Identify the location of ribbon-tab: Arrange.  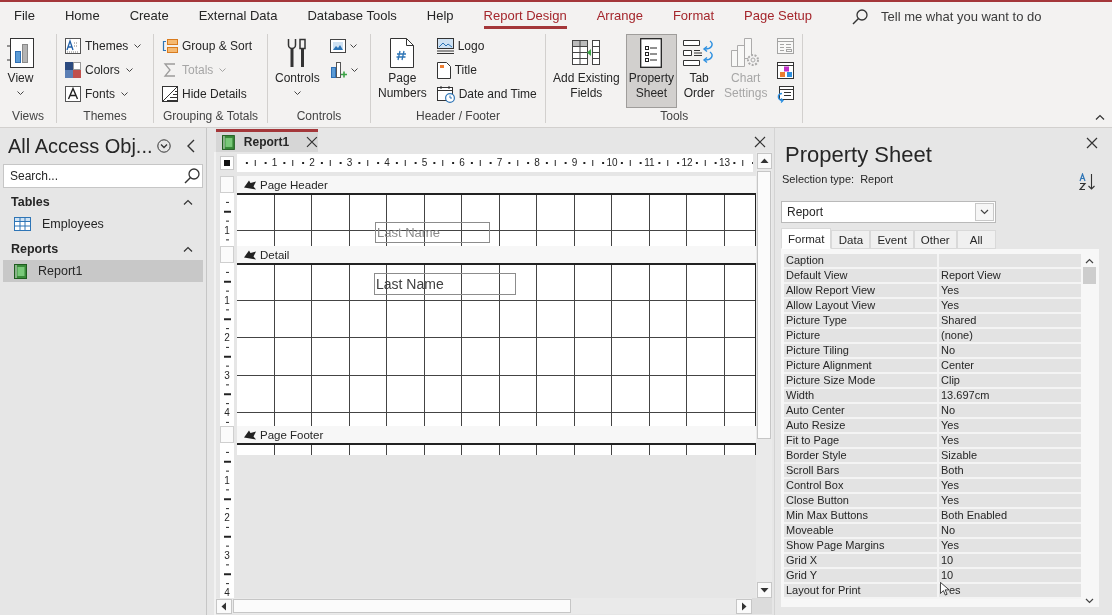
(619, 15).